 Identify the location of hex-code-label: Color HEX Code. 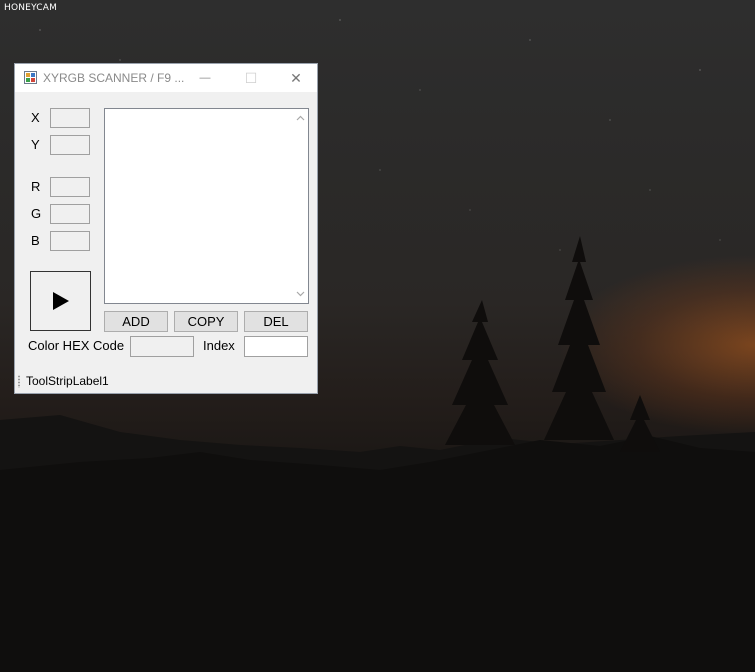
(76, 345).